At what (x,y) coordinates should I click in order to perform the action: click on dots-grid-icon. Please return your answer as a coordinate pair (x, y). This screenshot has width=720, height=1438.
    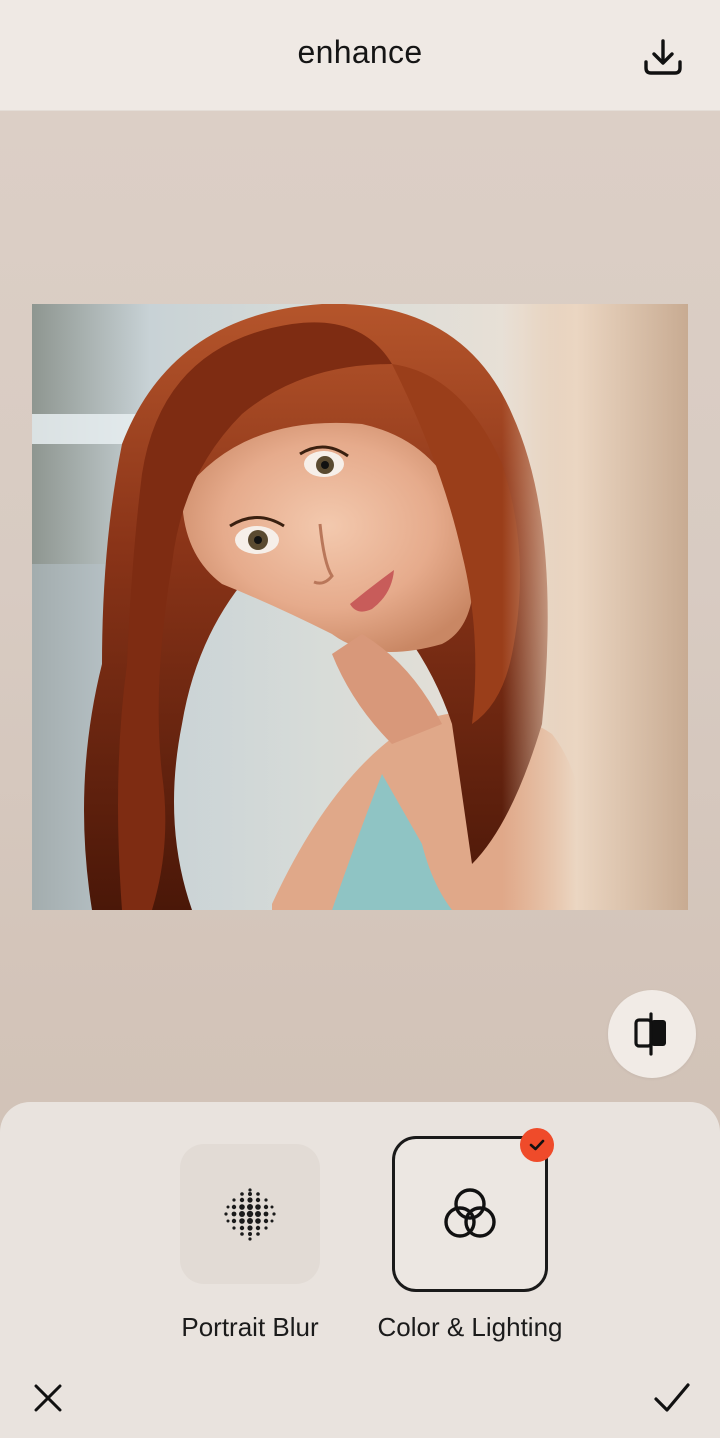
    Looking at the image, I should click on (250, 1214).